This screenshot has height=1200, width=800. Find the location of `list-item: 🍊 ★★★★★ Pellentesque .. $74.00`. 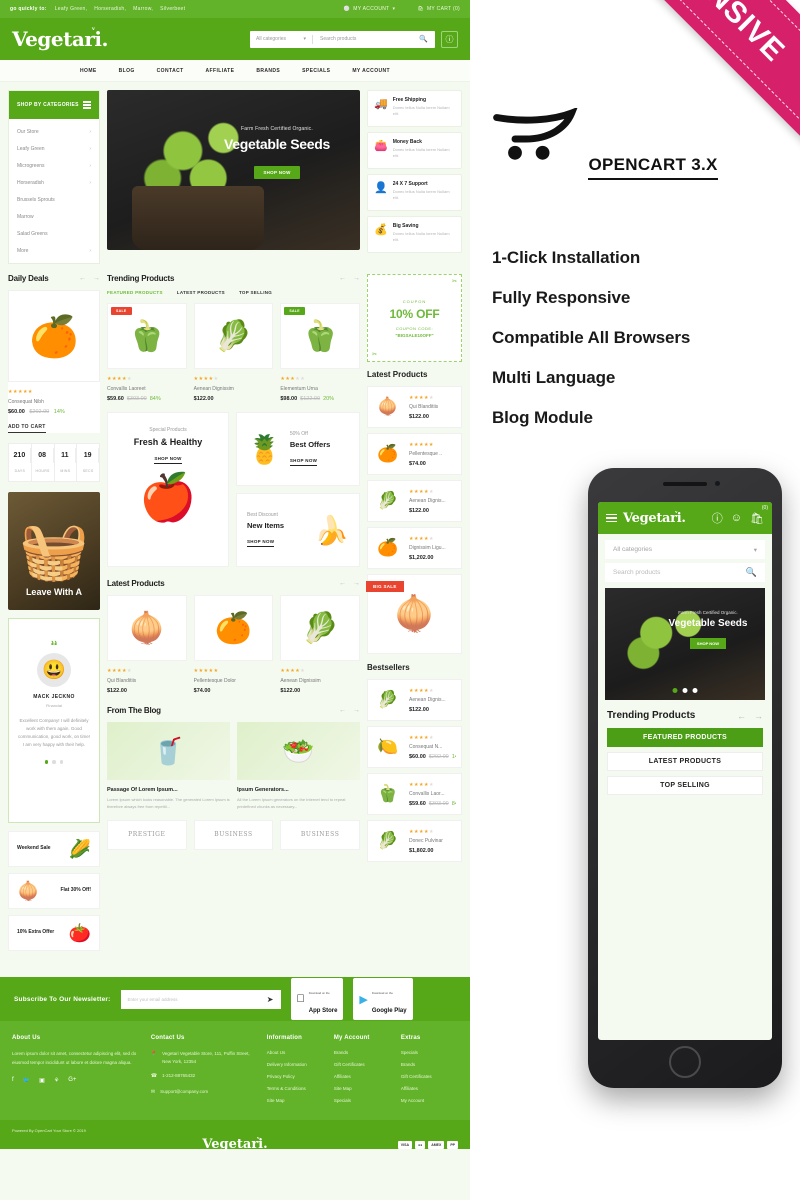

list-item: 🍊 ★★★★★ Pellentesque .. $74.00 is located at coordinates (414, 454).